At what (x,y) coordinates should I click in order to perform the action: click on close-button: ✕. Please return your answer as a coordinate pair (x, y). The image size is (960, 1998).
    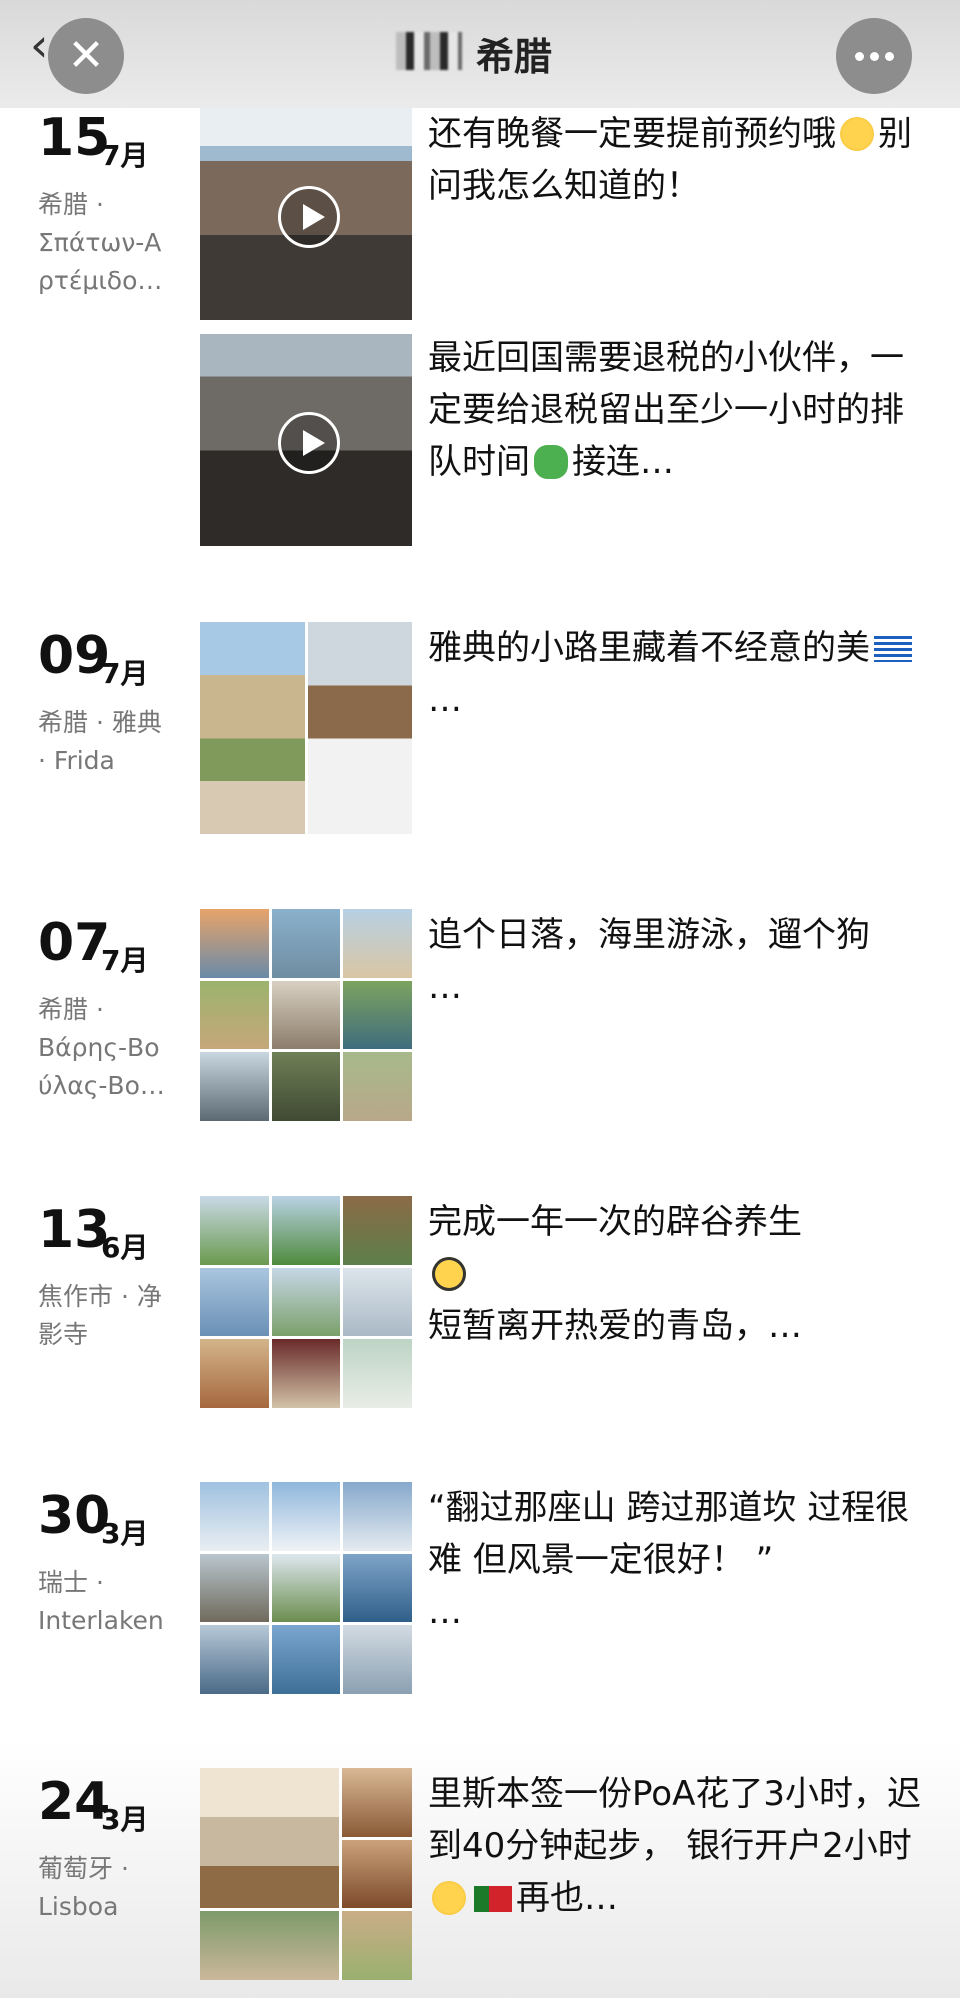
    Looking at the image, I should click on (86, 56).